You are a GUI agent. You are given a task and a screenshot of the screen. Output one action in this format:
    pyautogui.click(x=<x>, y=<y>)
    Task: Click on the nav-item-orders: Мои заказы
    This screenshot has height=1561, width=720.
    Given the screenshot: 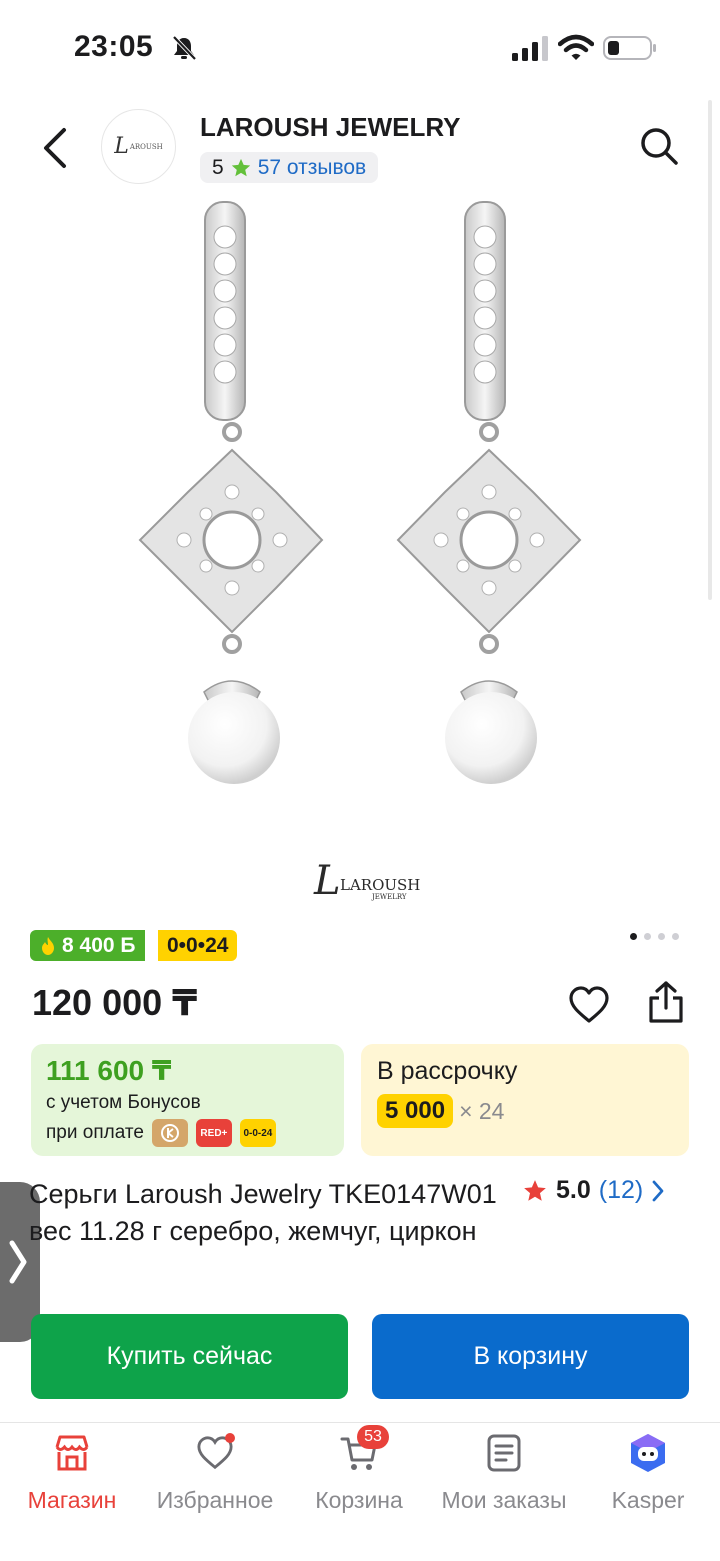 What is the action you would take?
    pyautogui.click(x=504, y=1478)
    